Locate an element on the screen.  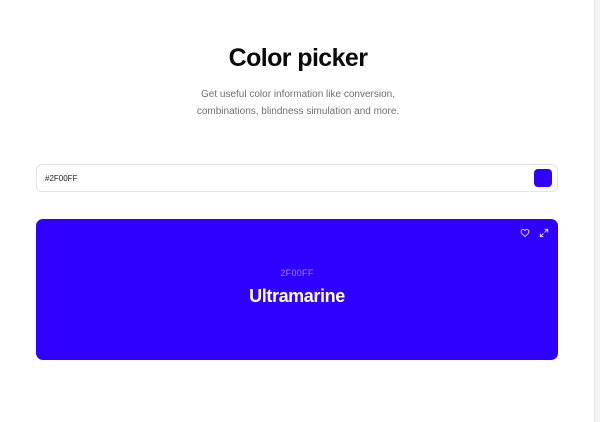
color-input-container is located at coordinates (297, 178).